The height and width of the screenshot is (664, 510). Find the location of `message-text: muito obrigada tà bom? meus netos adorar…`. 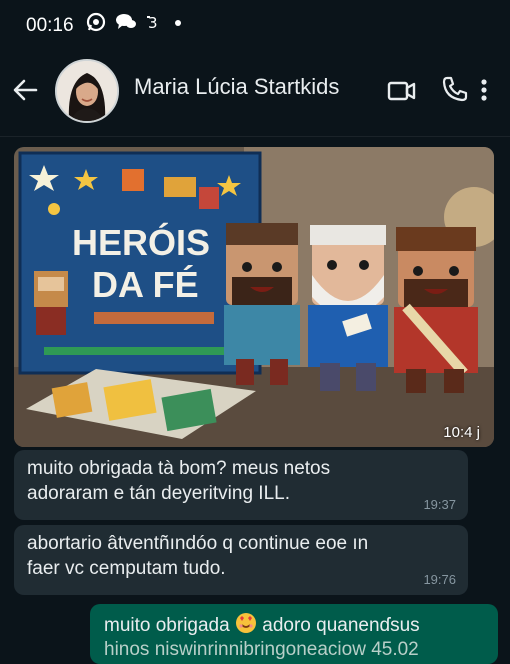

message-text: muito obrigada tà bom? meus netos adorar… is located at coordinates (227, 481).